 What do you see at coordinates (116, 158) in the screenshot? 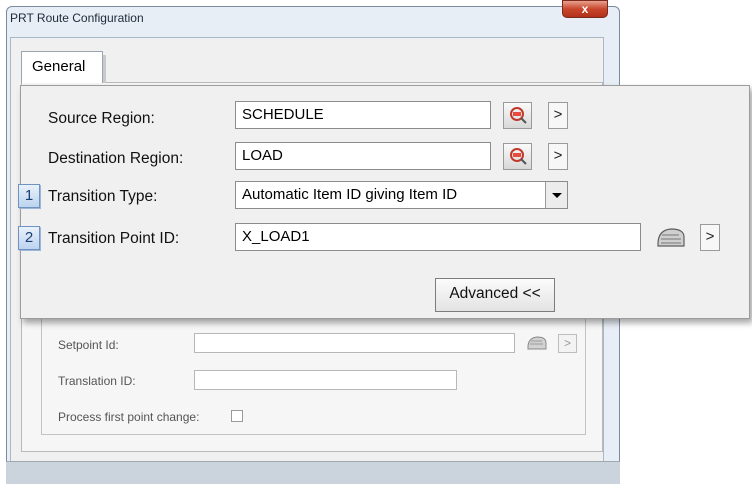
I see `destination-region-label: Destination Region:` at bounding box center [116, 158].